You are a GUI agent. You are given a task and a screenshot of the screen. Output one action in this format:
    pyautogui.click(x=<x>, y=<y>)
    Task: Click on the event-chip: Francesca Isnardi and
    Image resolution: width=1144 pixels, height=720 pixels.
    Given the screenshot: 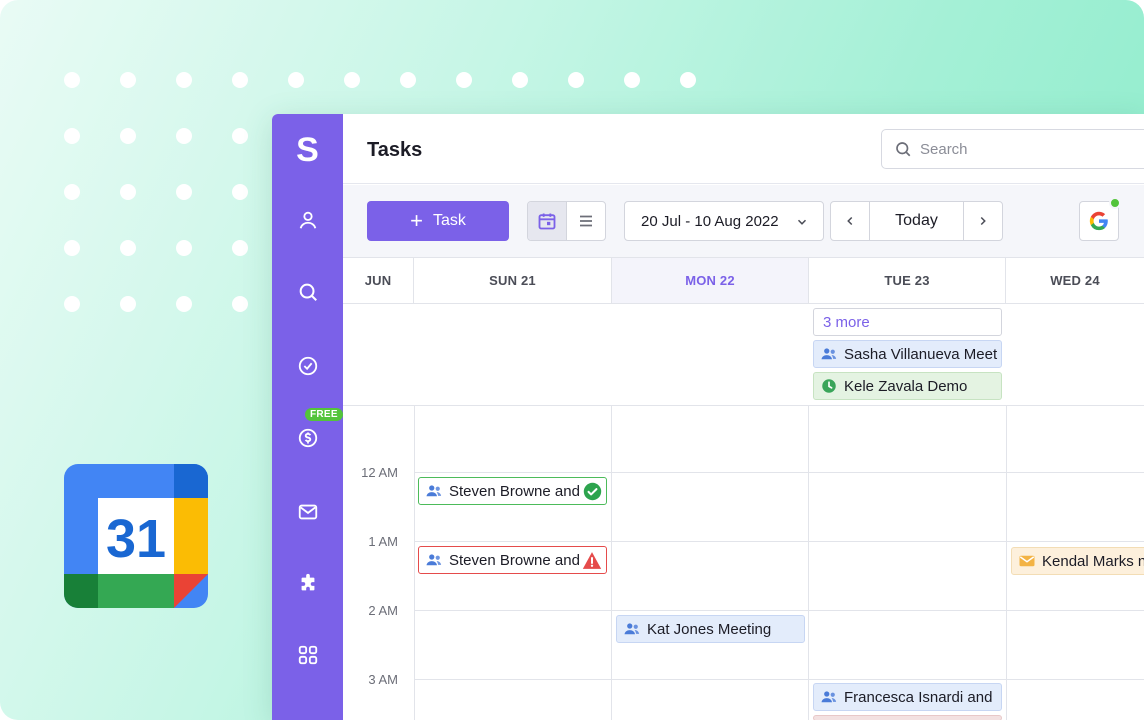 What is the action you would take?
    pyautogui.click(x=907, y=697)
    